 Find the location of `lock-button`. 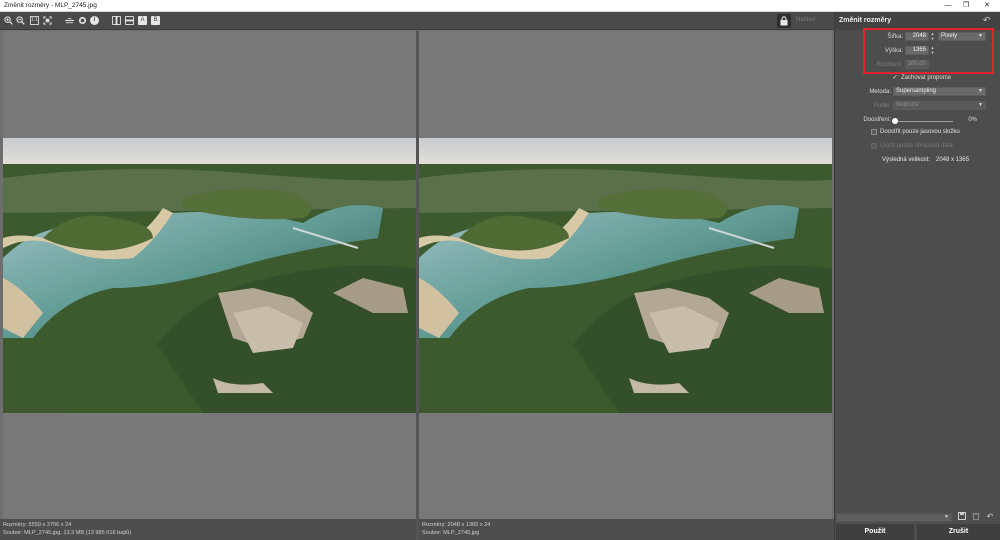

lock-button is located at coordinates (784, 21).